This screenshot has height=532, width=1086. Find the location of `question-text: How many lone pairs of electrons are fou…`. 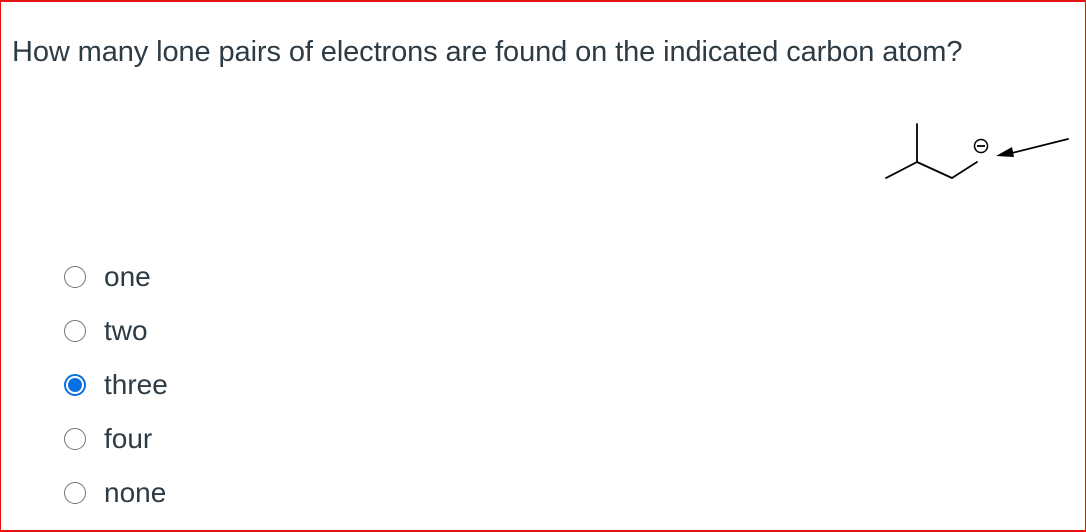

question-text: How many lone pairs of electrons are fou… is located at coordinates (487, 52).